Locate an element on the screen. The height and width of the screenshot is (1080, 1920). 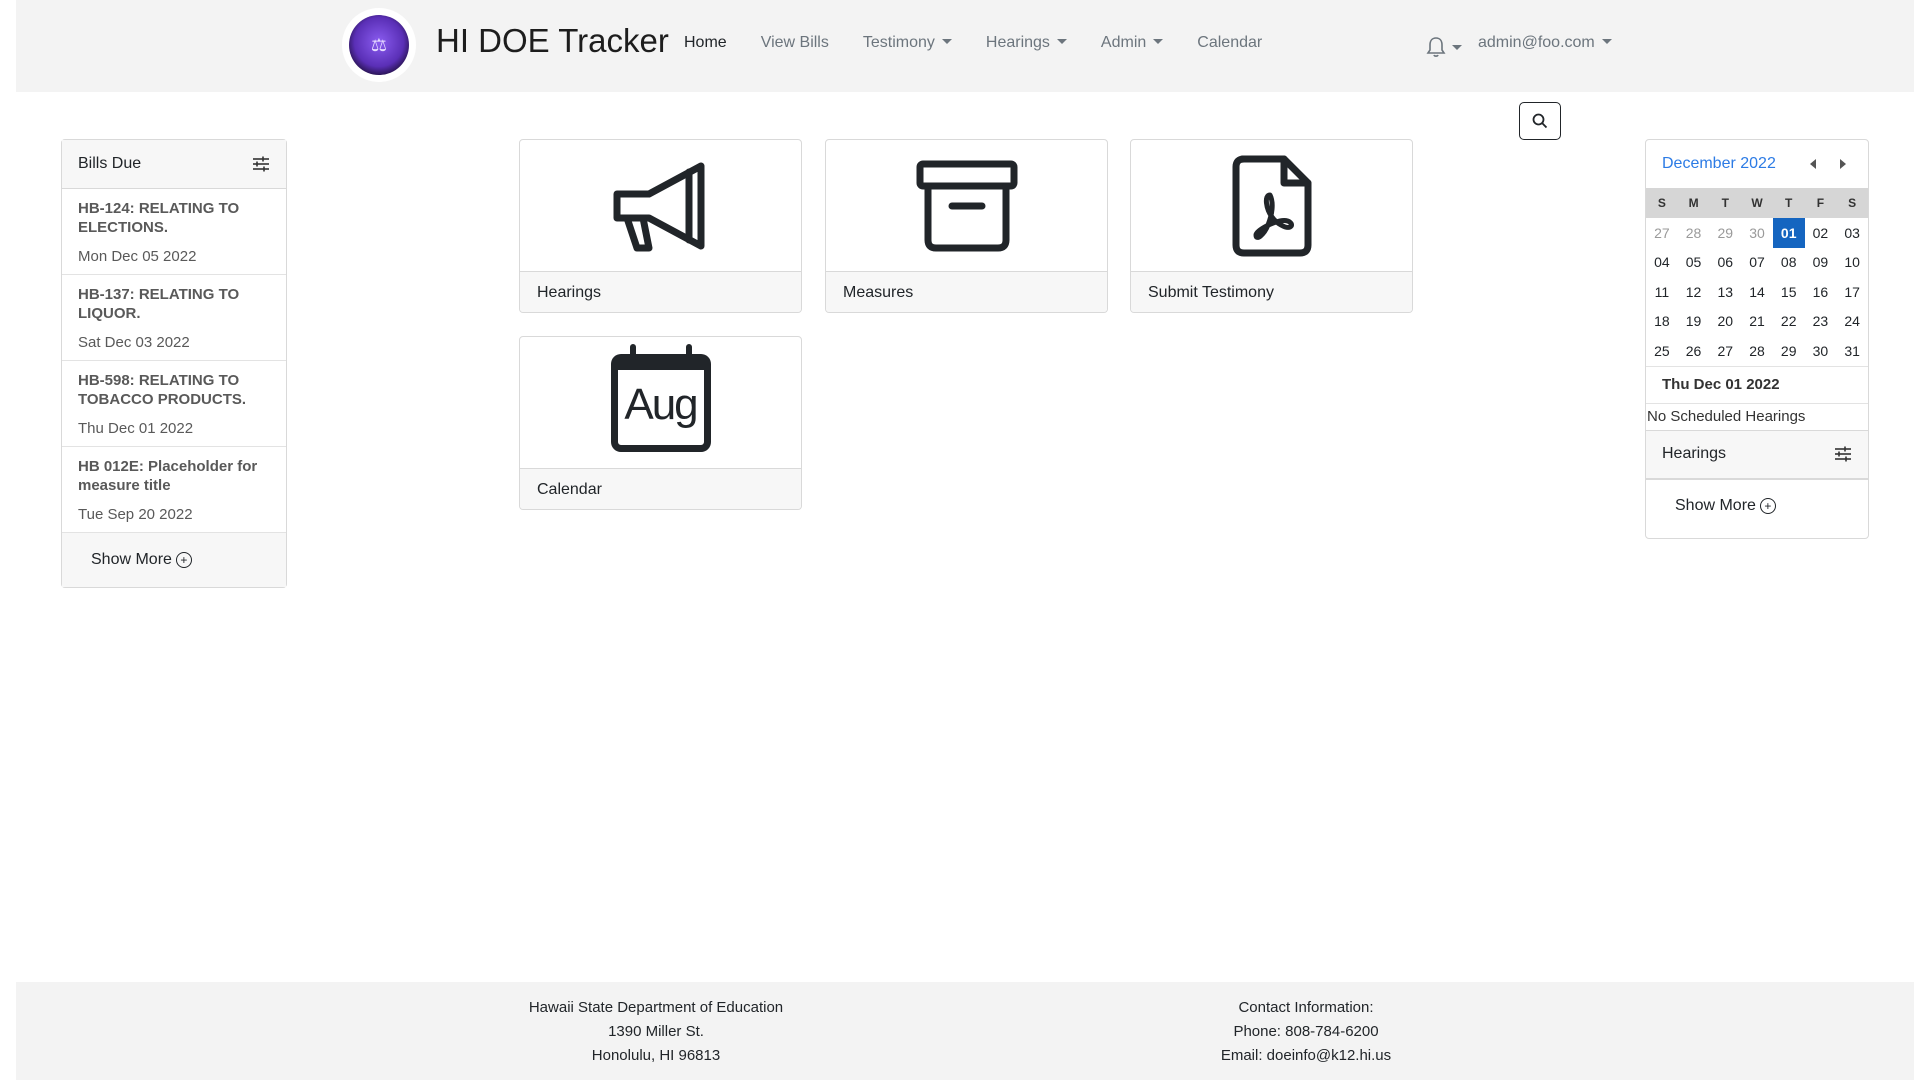
caret-left-icon is located at coordinates (1812, 164).